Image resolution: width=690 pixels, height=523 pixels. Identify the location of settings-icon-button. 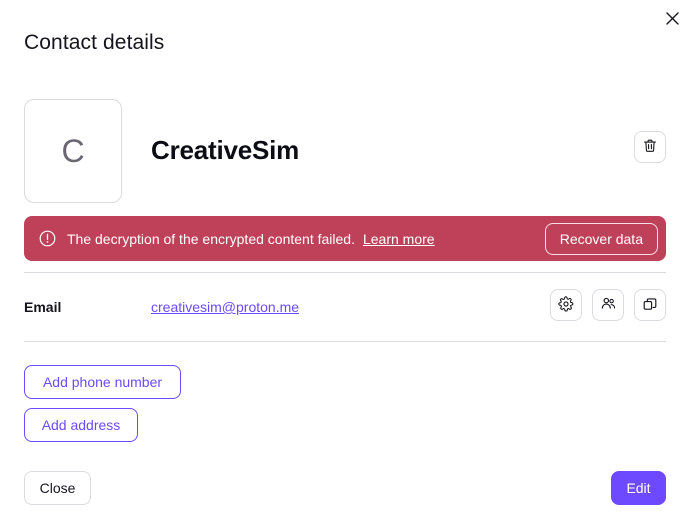
(566, 305).